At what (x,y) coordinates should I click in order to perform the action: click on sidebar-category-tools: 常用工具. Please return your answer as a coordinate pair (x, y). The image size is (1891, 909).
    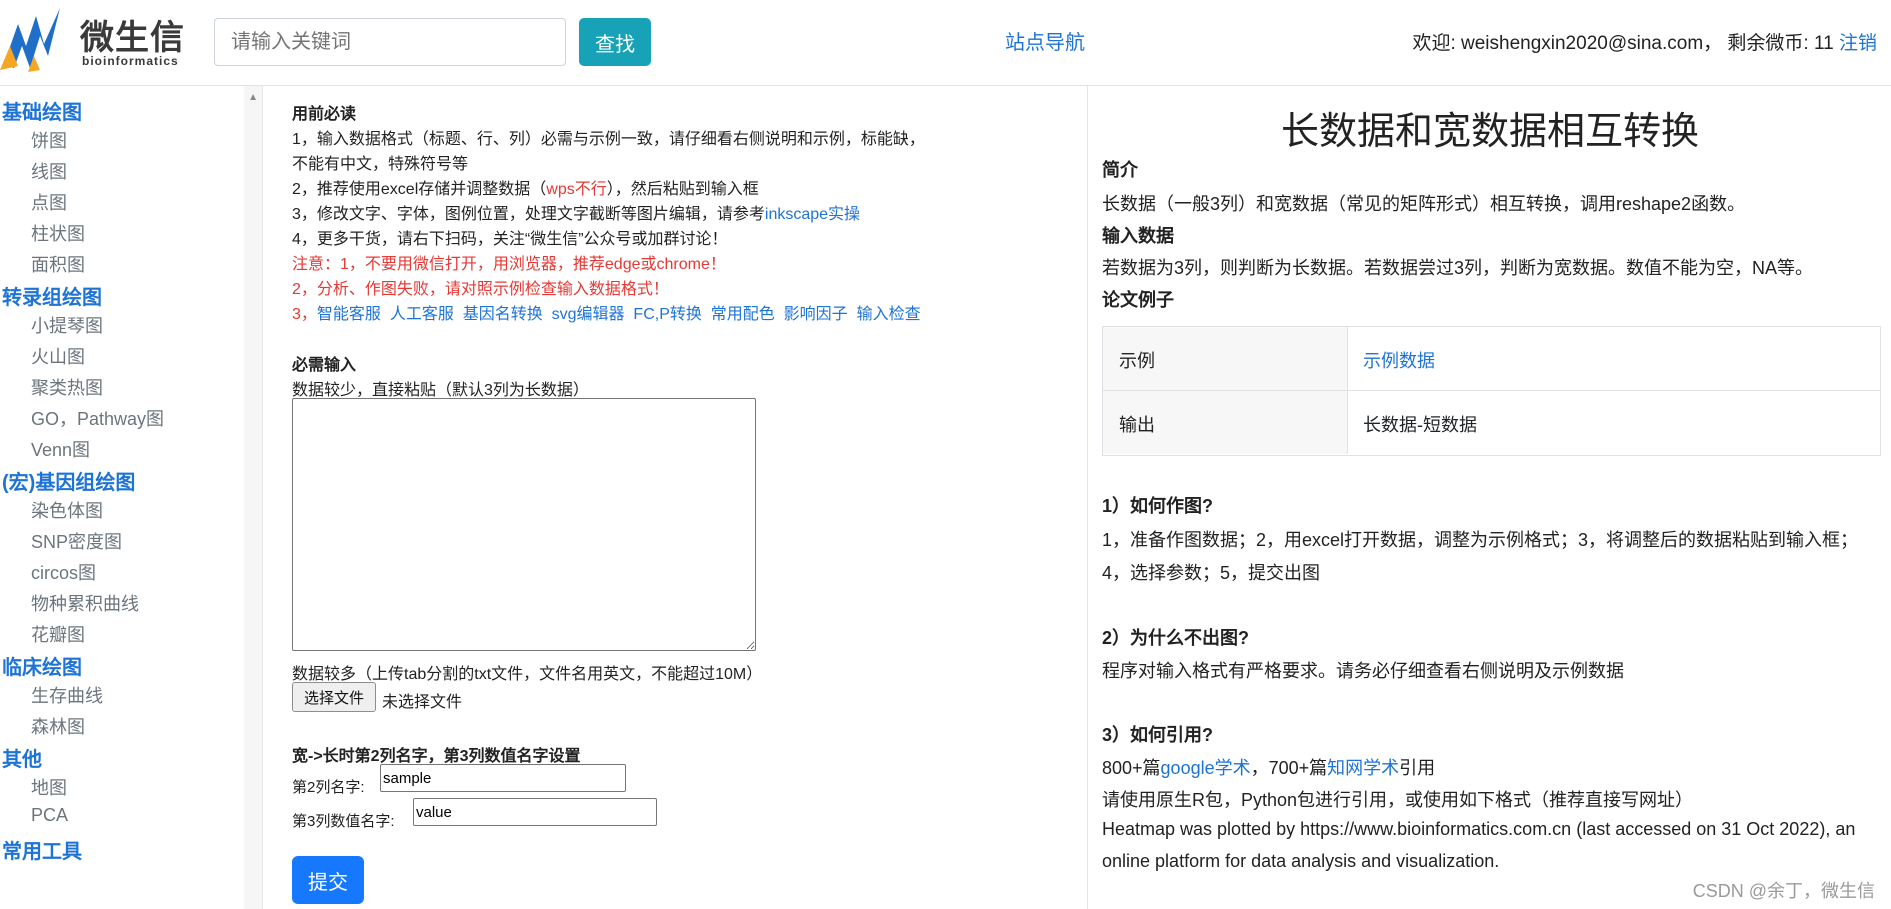
    Looking at the image, I should click on (42, 849).